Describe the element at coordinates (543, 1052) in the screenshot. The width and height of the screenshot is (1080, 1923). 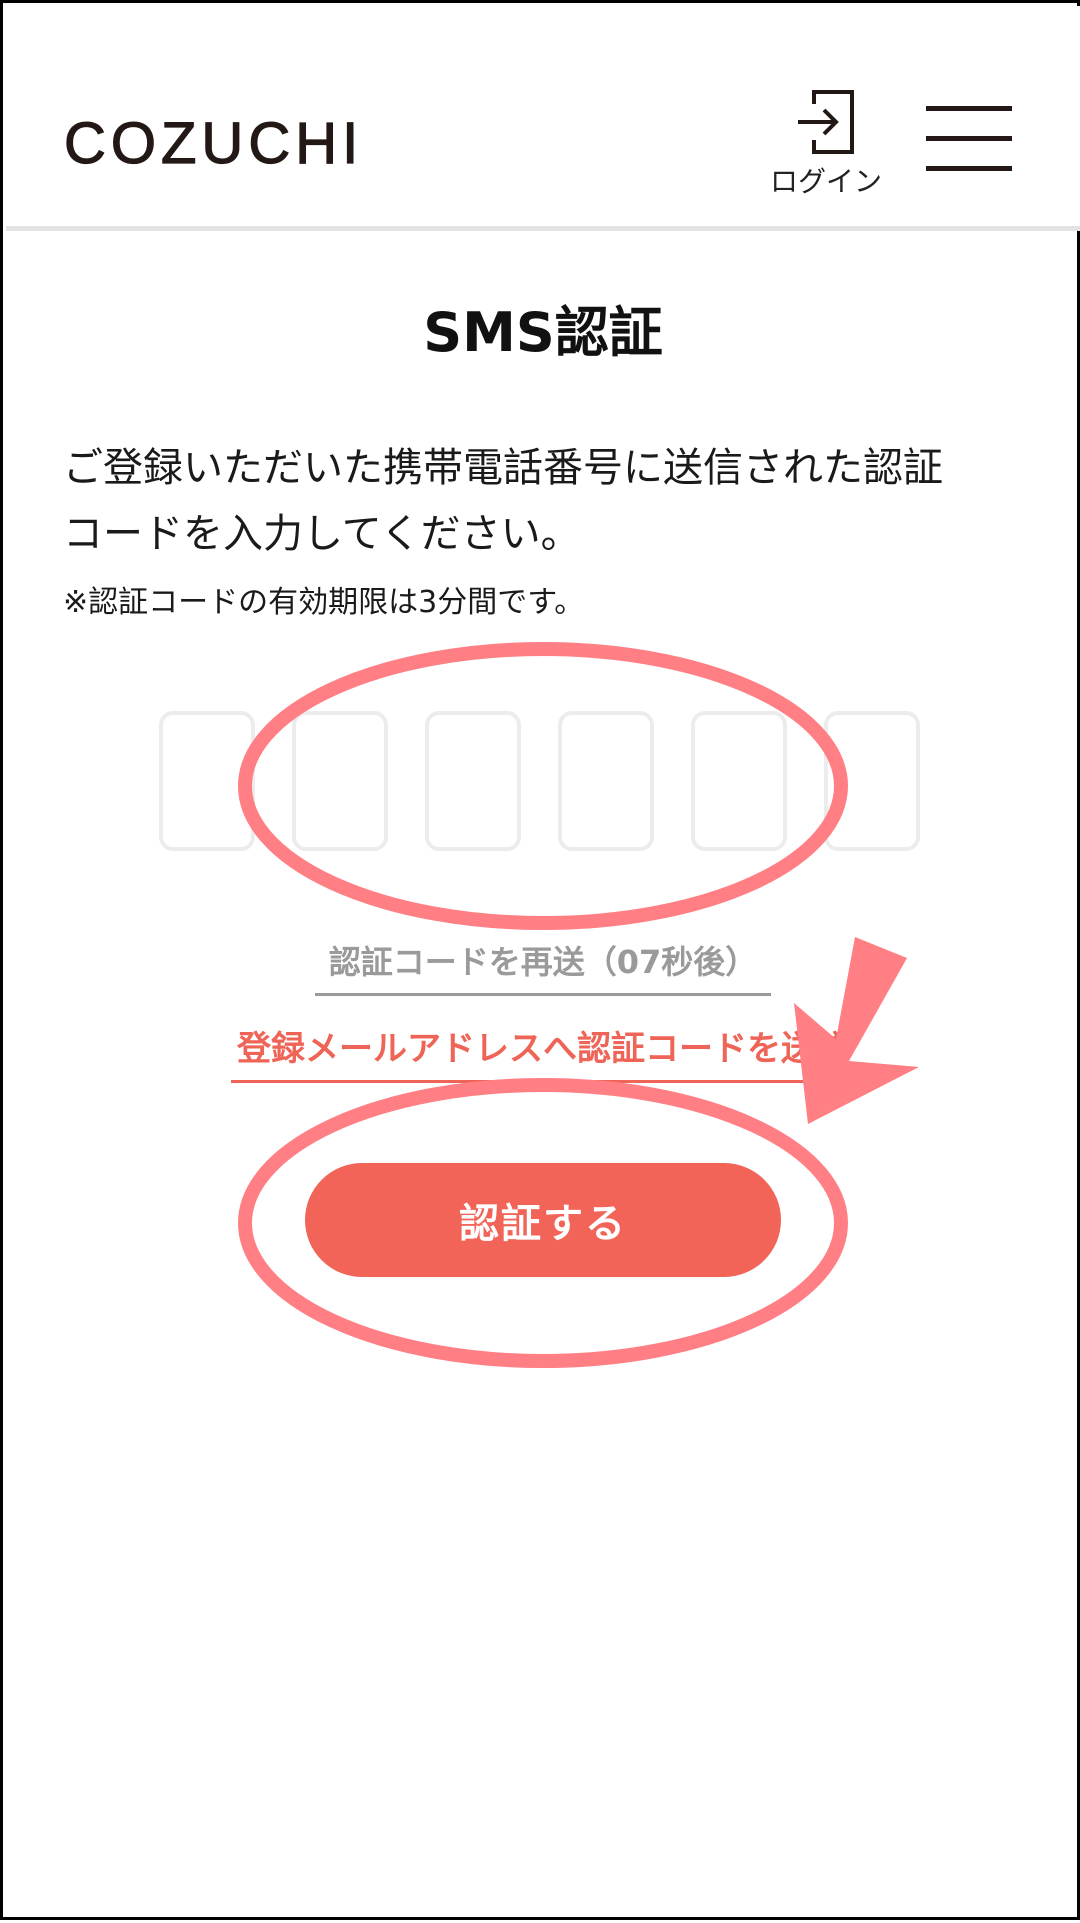
I see `send-code-to-email-link: 登録メールアドレスへ認証コードを送信` at that location.